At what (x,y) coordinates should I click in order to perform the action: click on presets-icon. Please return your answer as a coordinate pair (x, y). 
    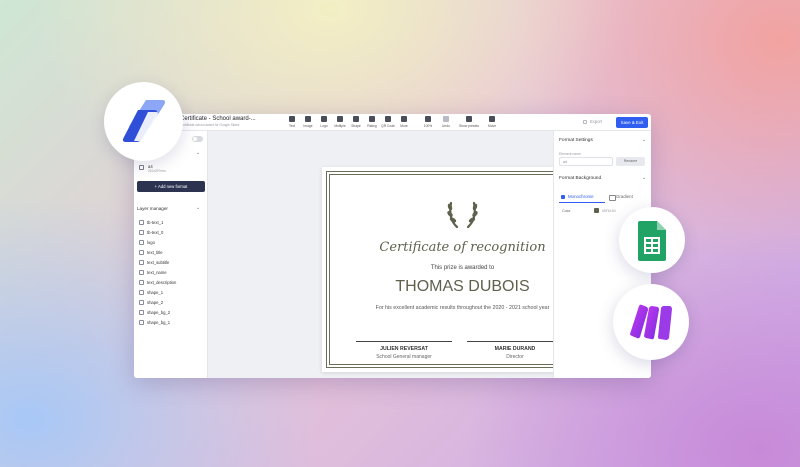
    Looking at the image, I should click on (469, 119).